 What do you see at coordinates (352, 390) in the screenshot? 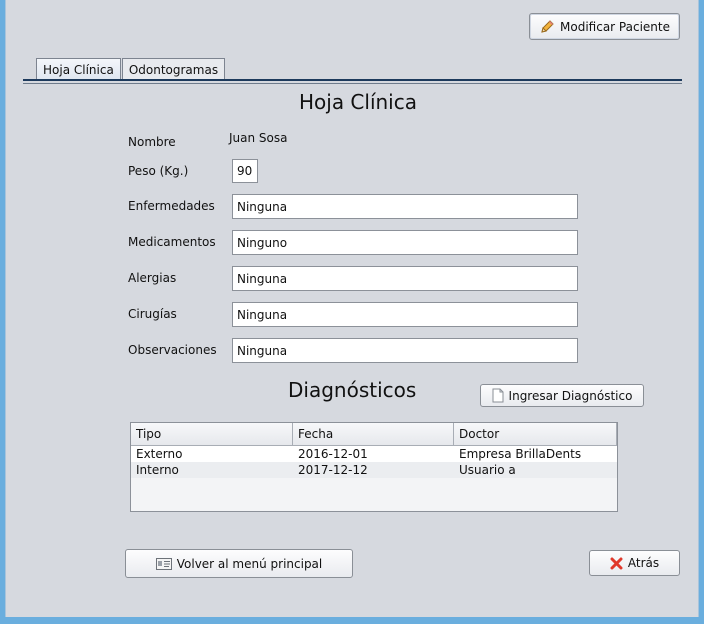
I see `diagnostics-title: Diagnósticos` at bounding box center [352, 390].